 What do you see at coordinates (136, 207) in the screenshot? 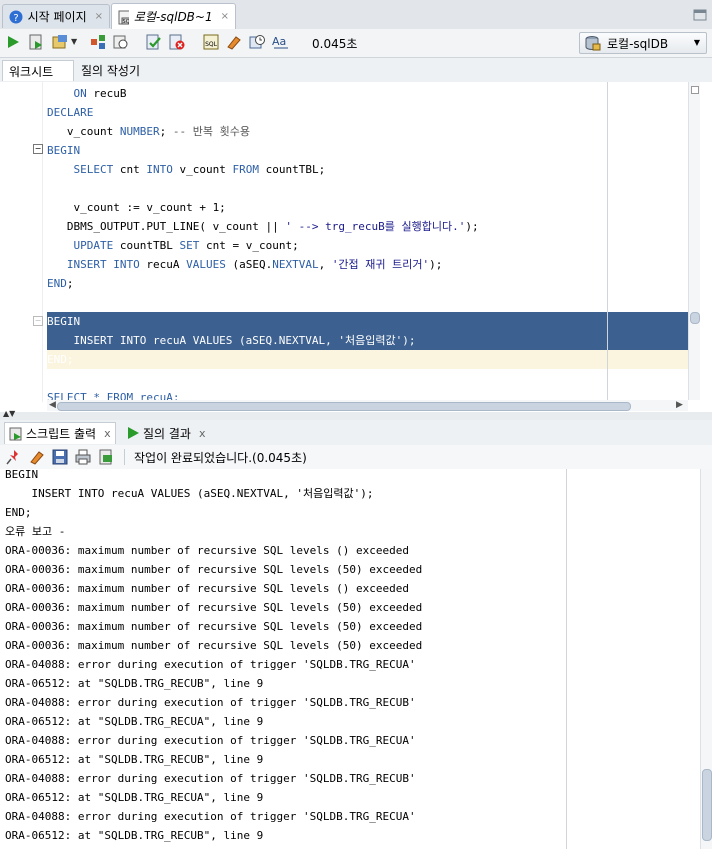
I see `code-line: v_count := v_count + 1;` at bounding box center [136, 207].